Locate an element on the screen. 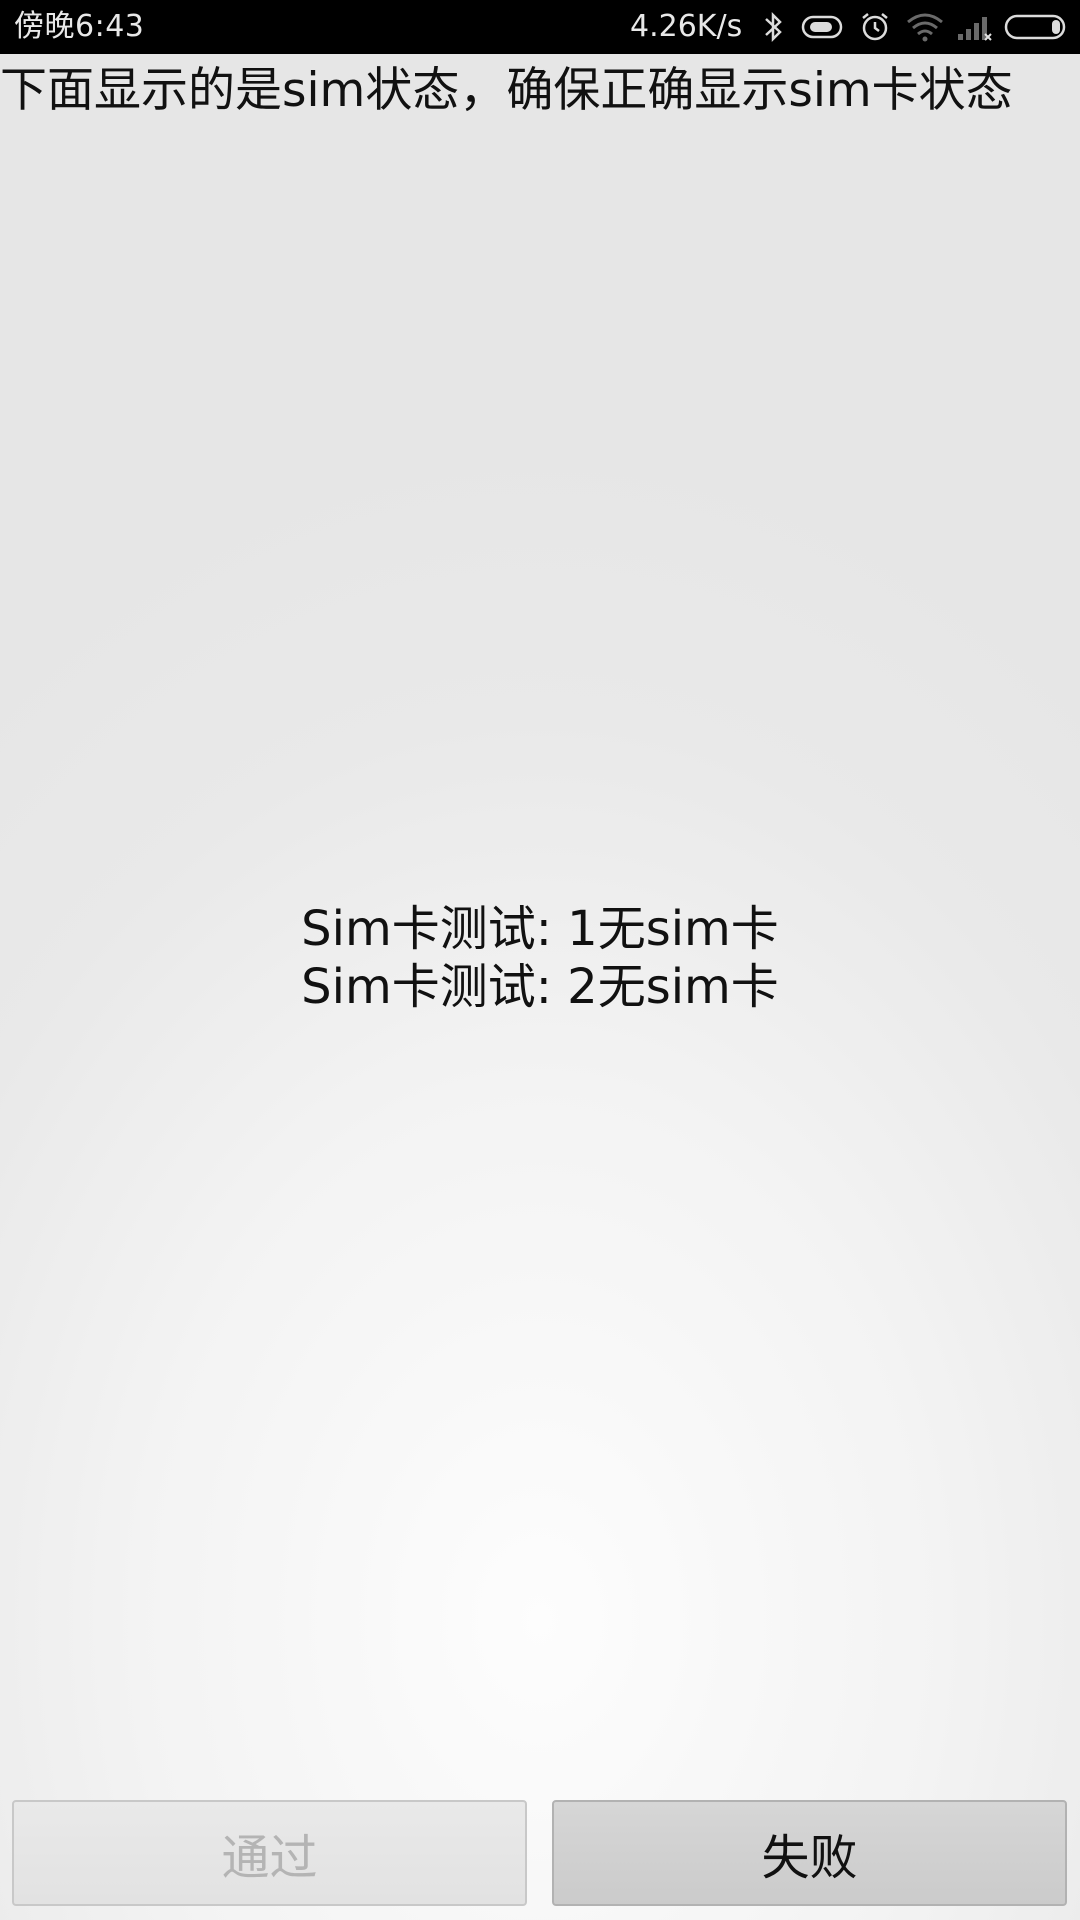  sim2-status: Sim卡测试: 2无sim卡 is located at coordinates (540, 987).